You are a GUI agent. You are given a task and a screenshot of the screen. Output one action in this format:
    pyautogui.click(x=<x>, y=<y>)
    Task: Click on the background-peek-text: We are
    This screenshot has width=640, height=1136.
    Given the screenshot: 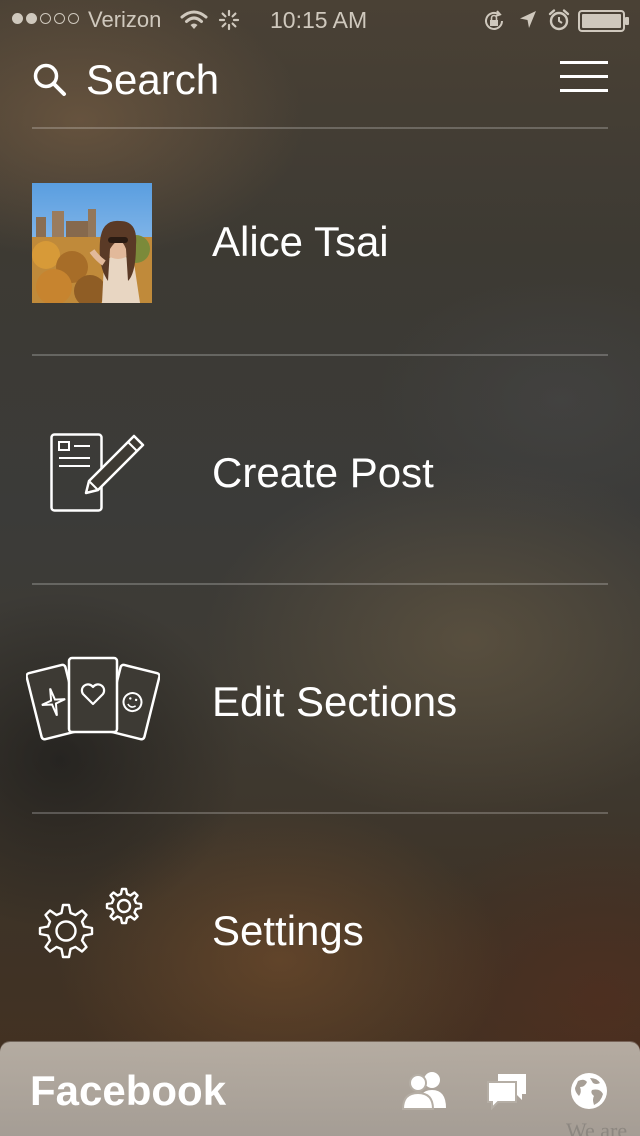 What is the action you would take?
    pyautogui.click(x=597, y=1127)
    